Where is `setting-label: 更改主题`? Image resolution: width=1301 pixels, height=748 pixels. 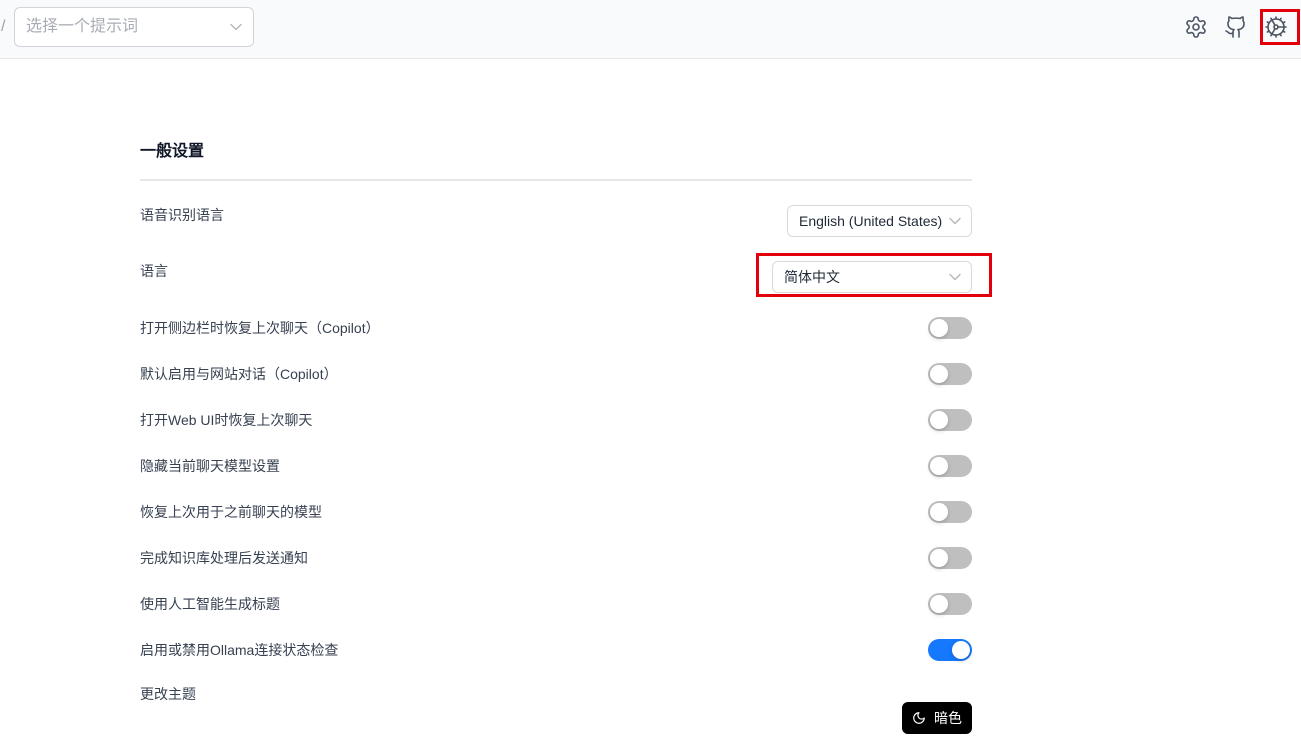
setting-label: 更改主题 is located at coordinates (168, 694).